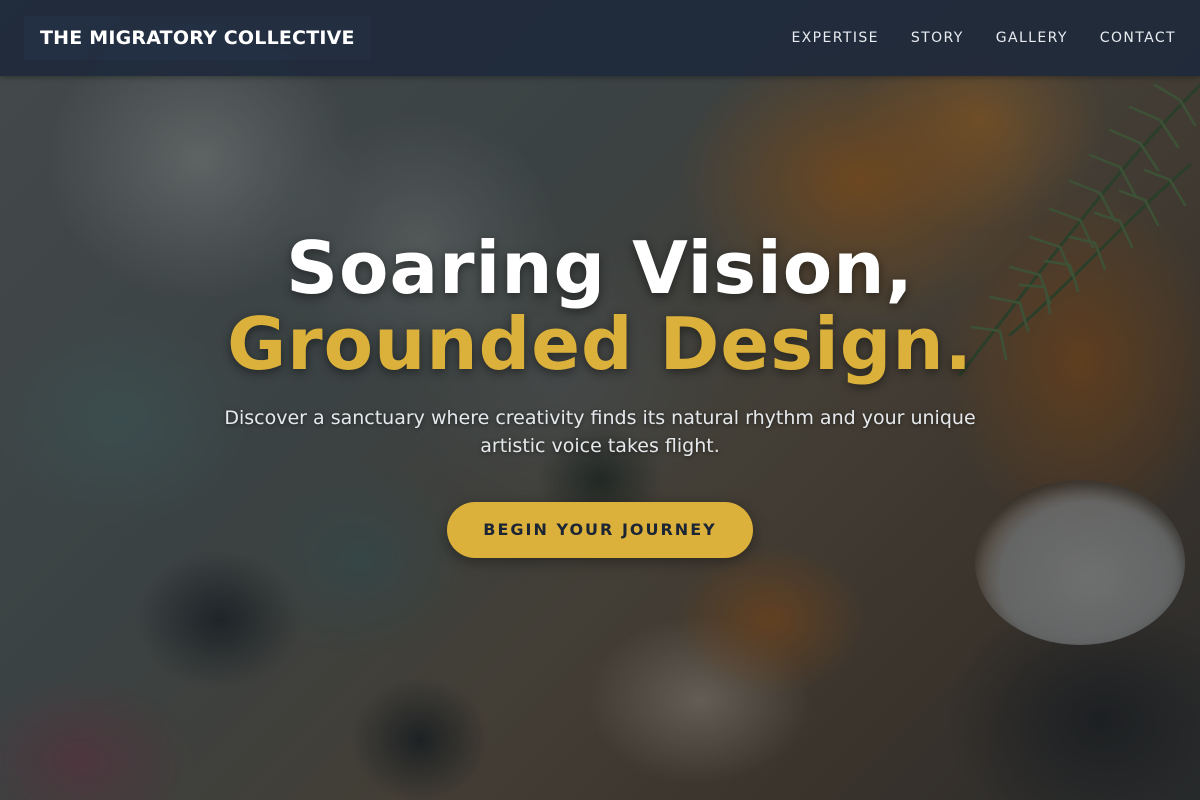 Image resolution: width=1200 pixels, height=800 pixels. Describe the element at coordinates (834, 38) in the screenshot. I see `nav-link-expertise: EXPERTISE` at that location.